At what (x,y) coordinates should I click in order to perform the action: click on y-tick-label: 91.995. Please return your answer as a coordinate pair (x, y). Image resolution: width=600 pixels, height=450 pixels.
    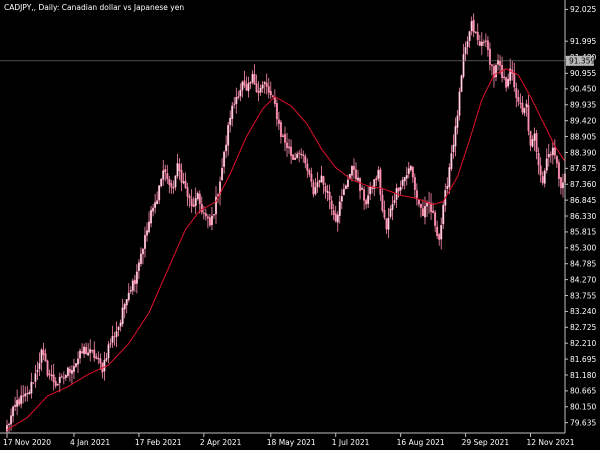
    Looking at the image, I should click on (583, 41).